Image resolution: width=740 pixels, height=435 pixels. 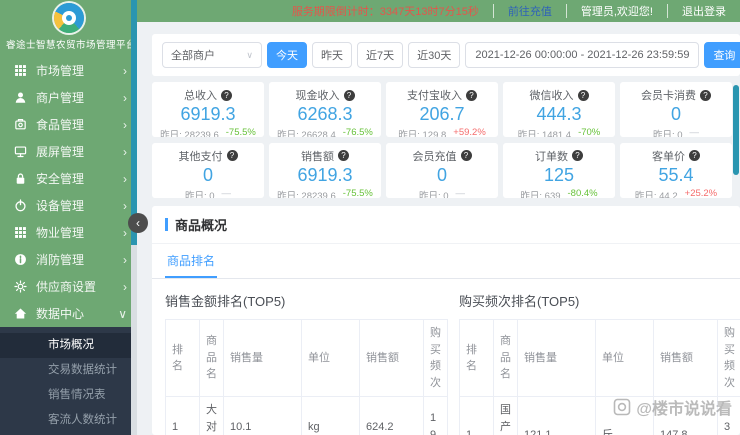 What do you see at coordinates (68, 420) in the screenshot?
I see `submenu-item-visitor-stats: 客流人数统计` at bounding box center [68, 420].